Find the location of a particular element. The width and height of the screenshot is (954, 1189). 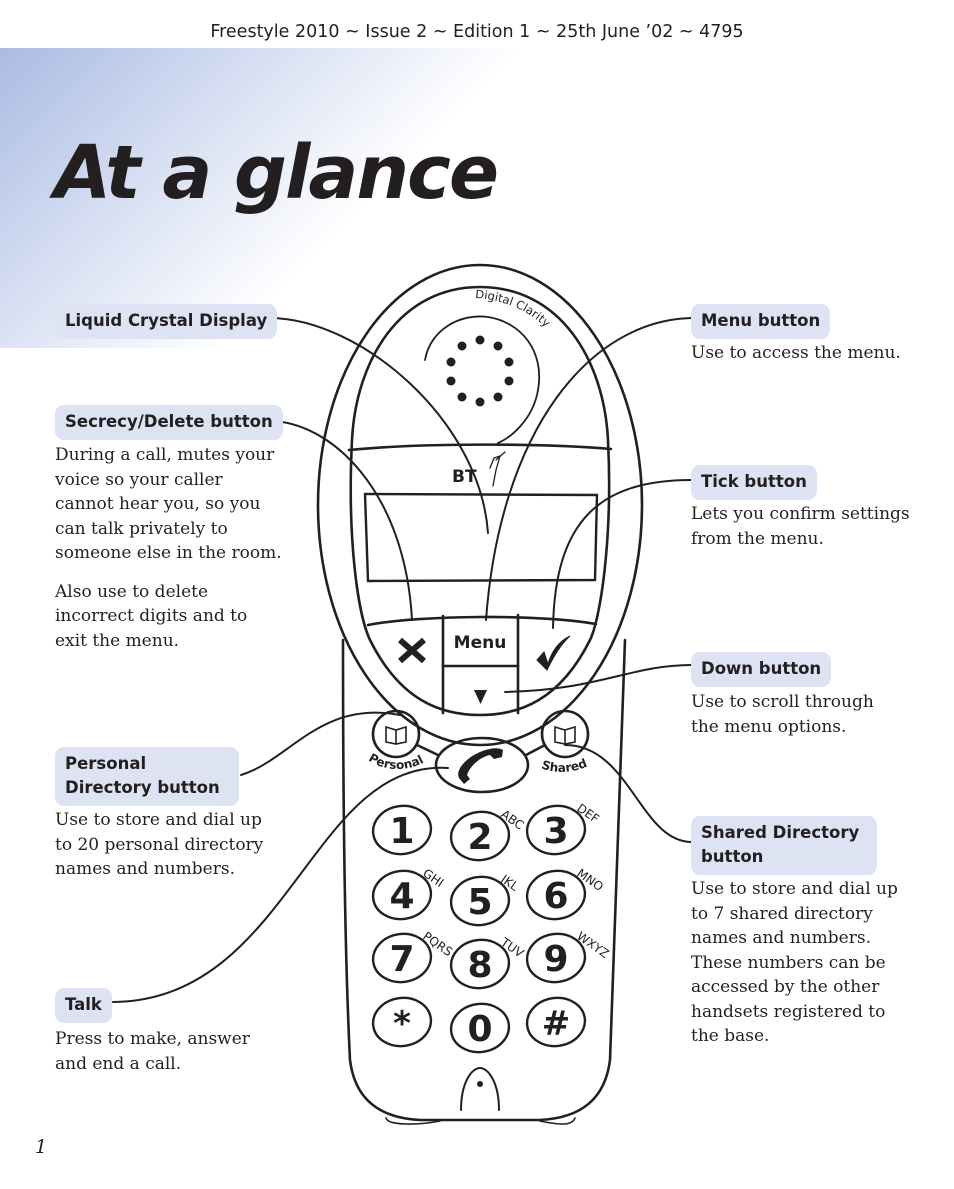

key-letters: JKL is located at coordinates (509, 882).